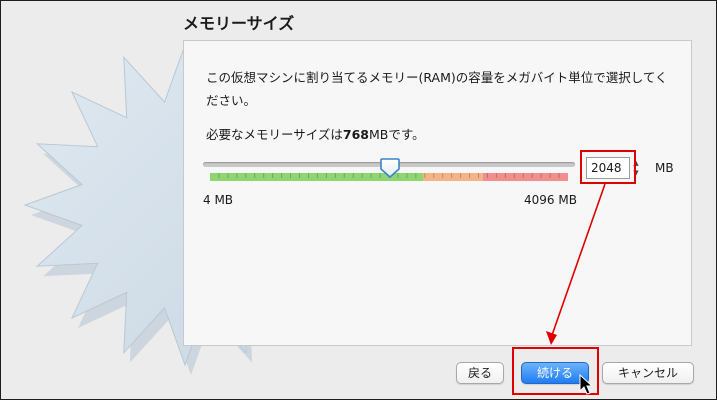 This screenshot has height=400, width=717. I want to click on cancel-button: キャンセル, so click(648, 373).